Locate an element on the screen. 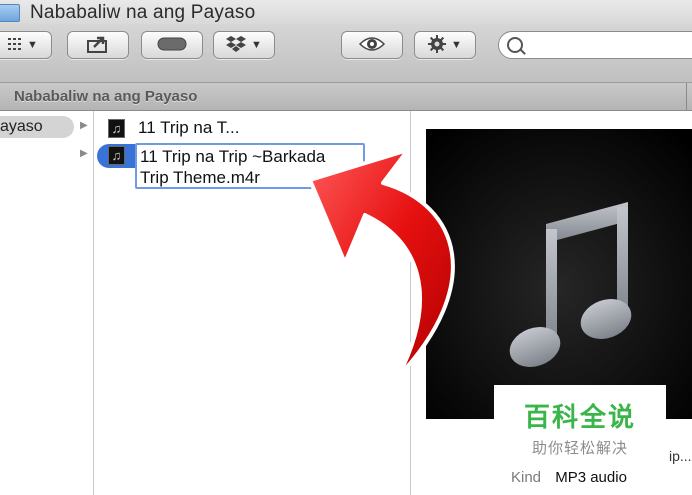  window-title: Nababaliw na ang Payaso is located at coordinates (143, 12).